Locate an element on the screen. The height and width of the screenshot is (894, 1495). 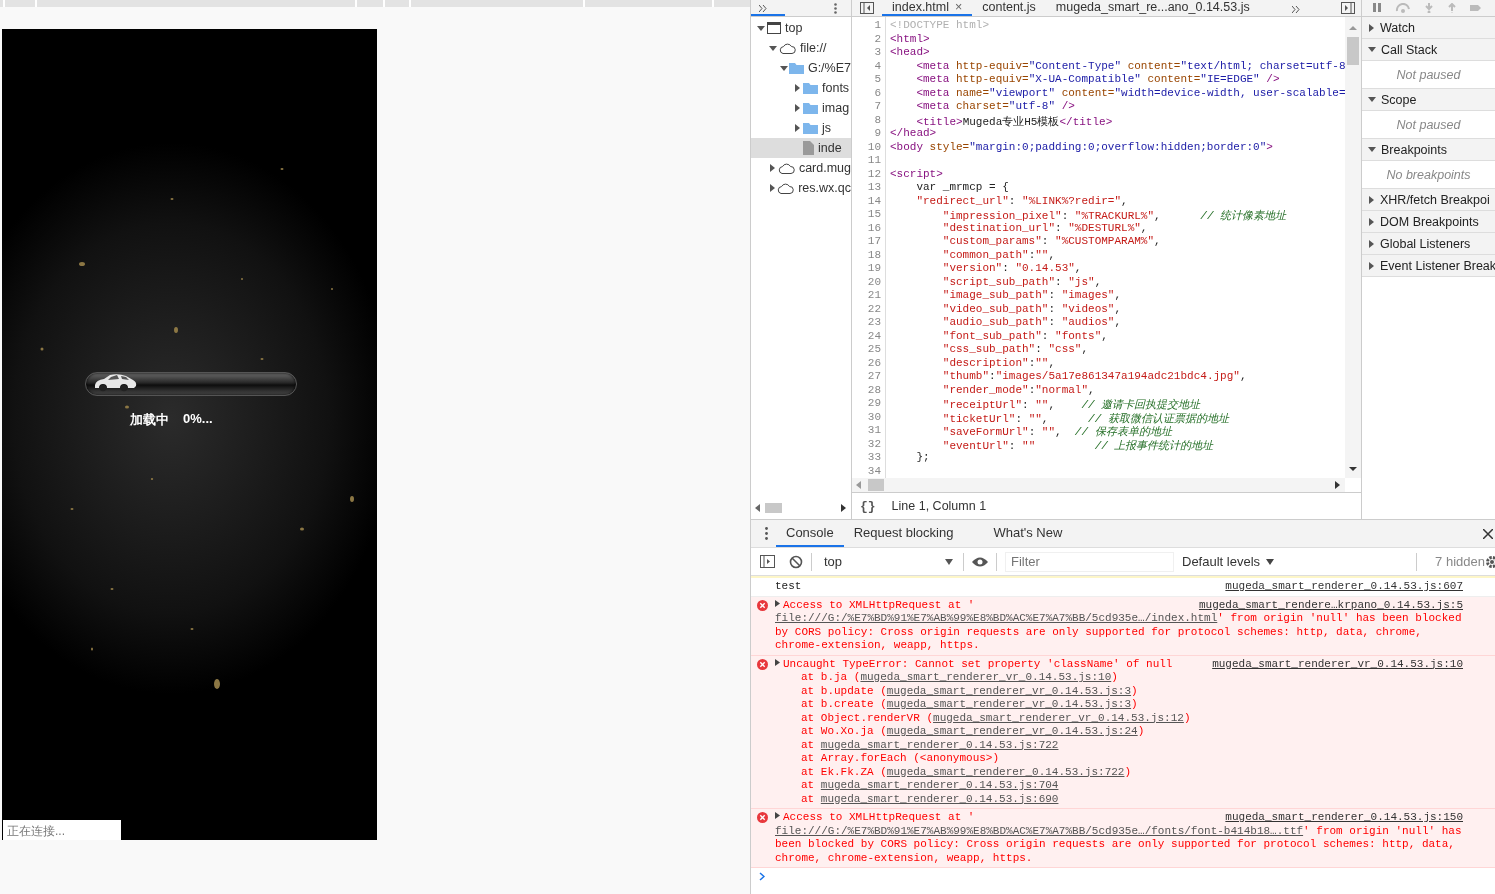
pane-section-header: Scope is located at coordinates (1428, 100).